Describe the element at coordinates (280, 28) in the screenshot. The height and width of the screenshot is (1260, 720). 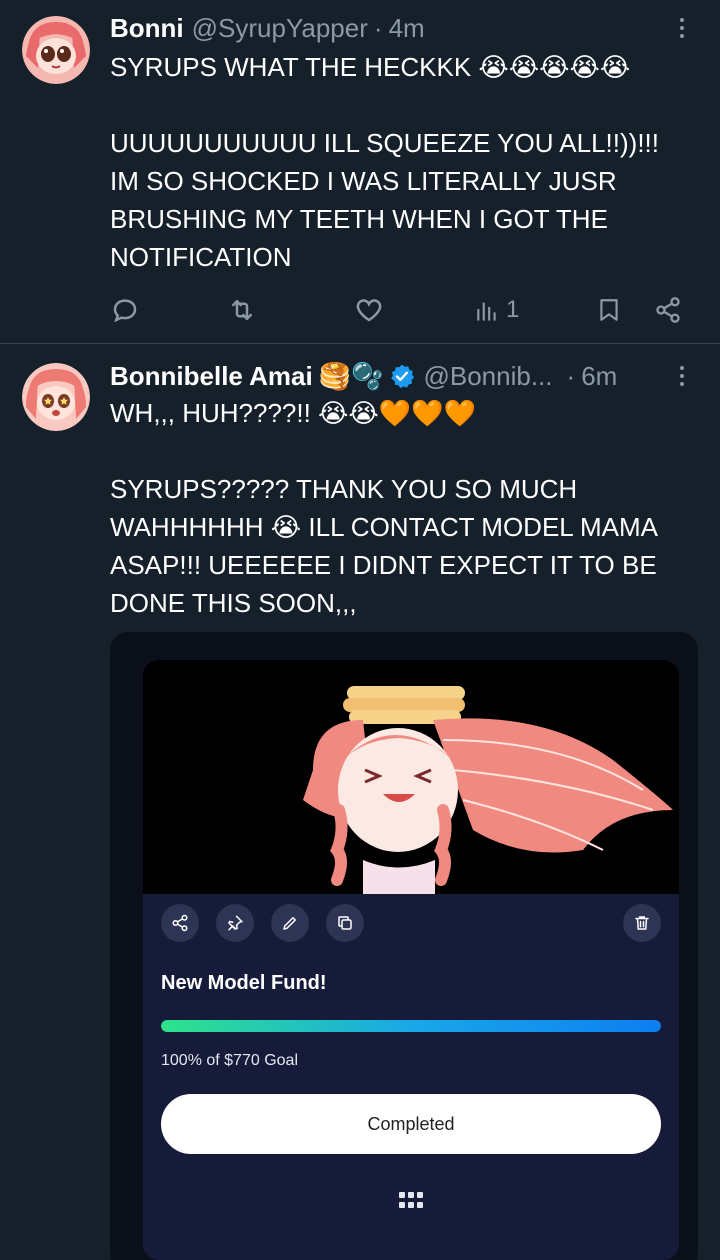
I see `user-handle: @SyrupYapper` at that location.